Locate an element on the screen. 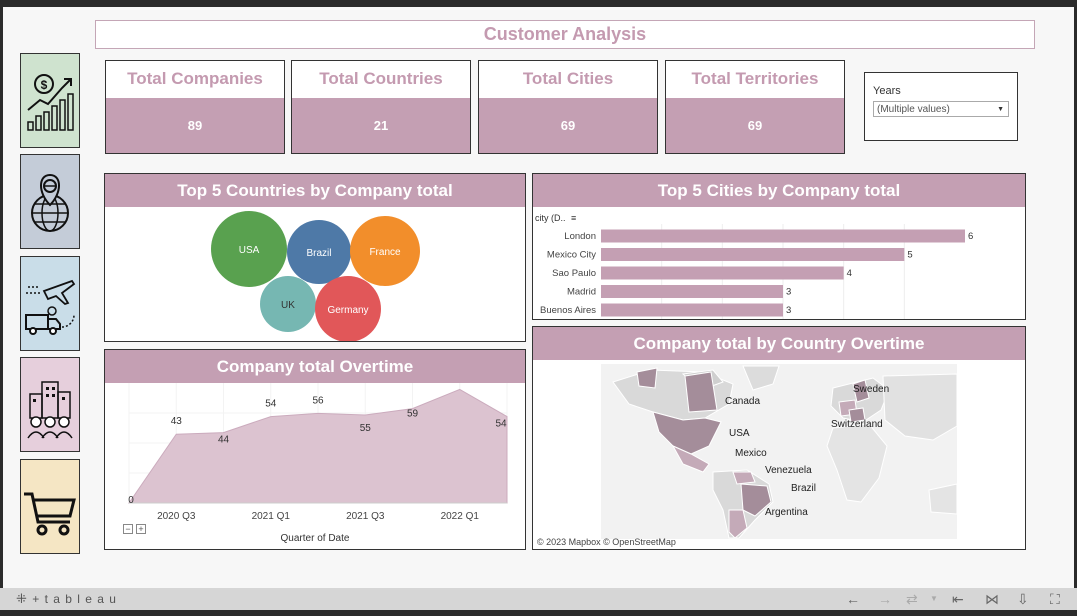 The width and height of the screenshot is (1077, 616). kpi-label: Total Companies is located at coordinates (195, 78).